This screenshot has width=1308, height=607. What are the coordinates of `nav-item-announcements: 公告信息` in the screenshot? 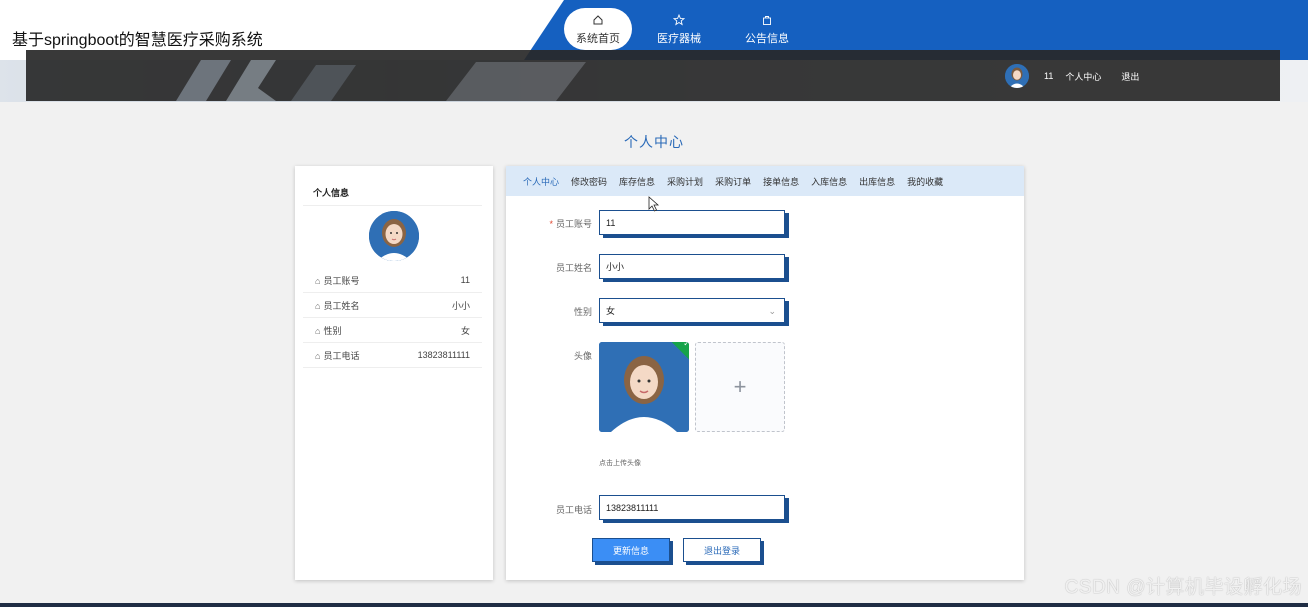 It's located at (767, 29).